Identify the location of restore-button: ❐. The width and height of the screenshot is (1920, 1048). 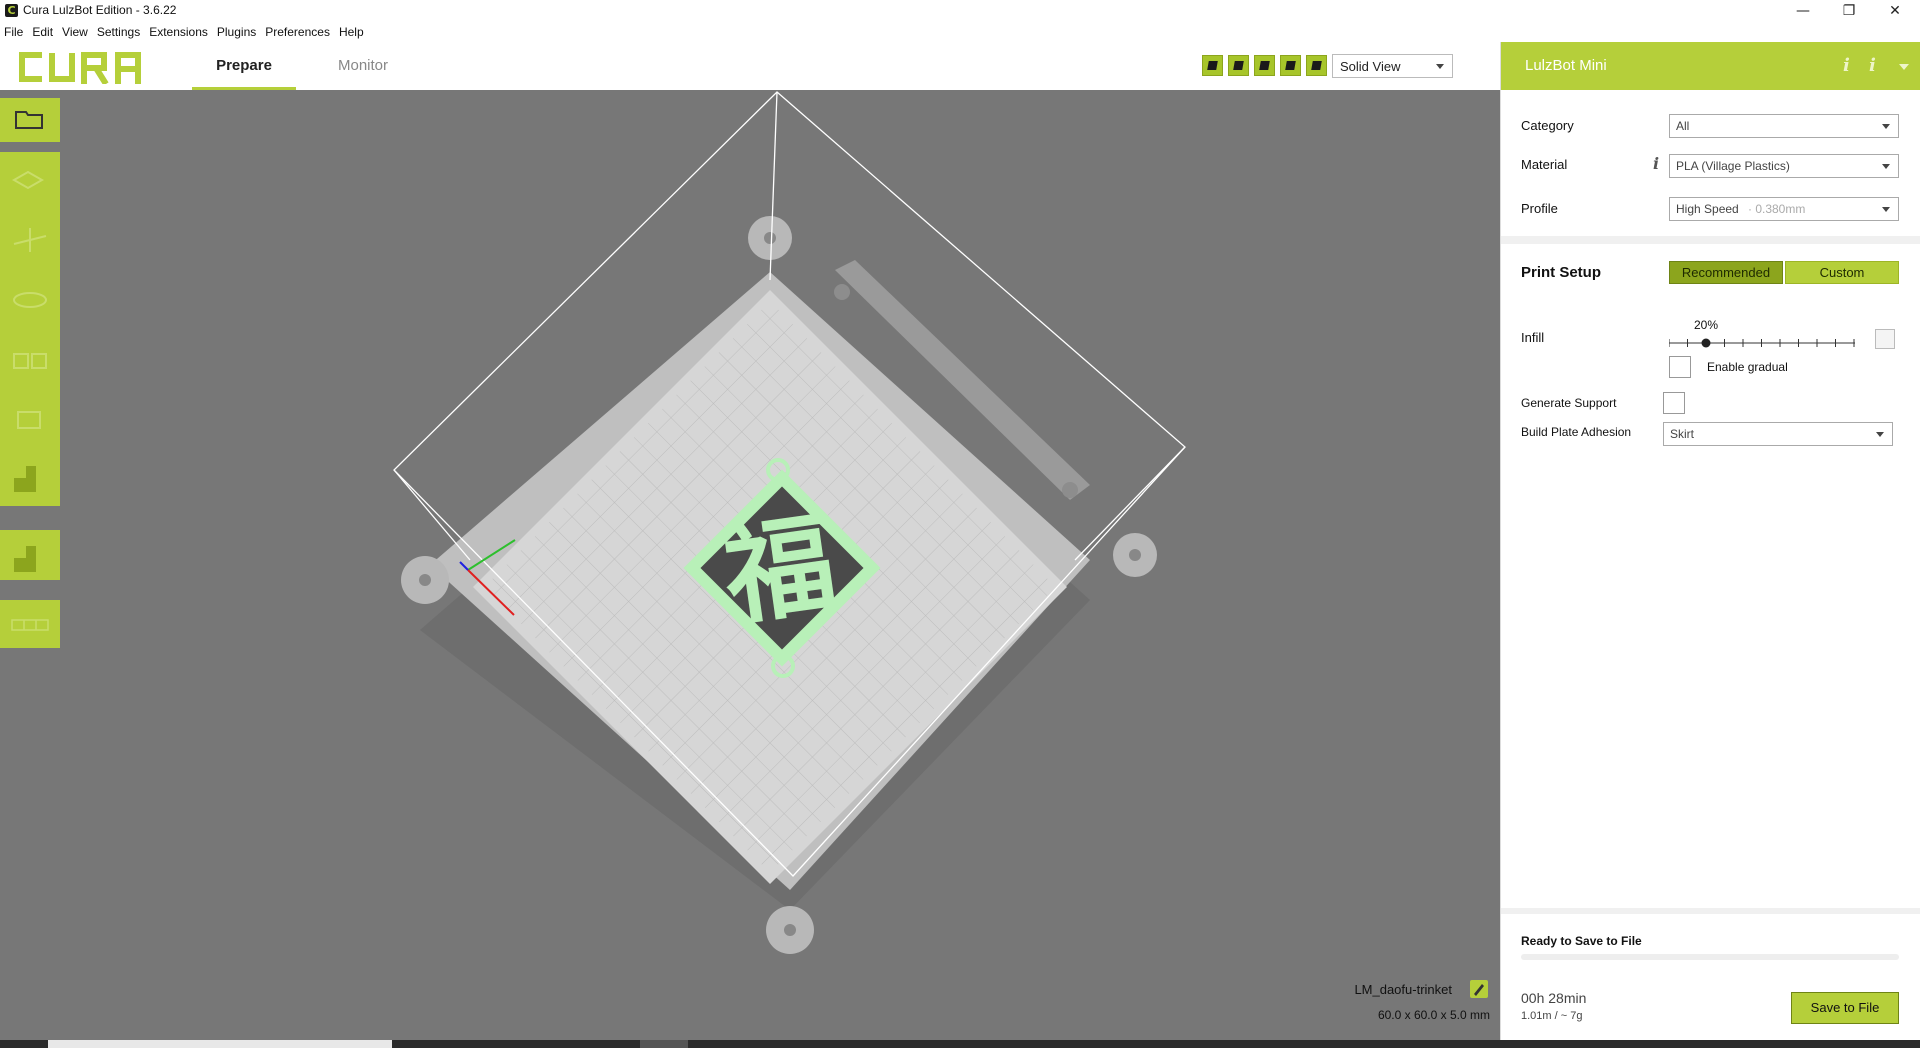
(1849, 11).